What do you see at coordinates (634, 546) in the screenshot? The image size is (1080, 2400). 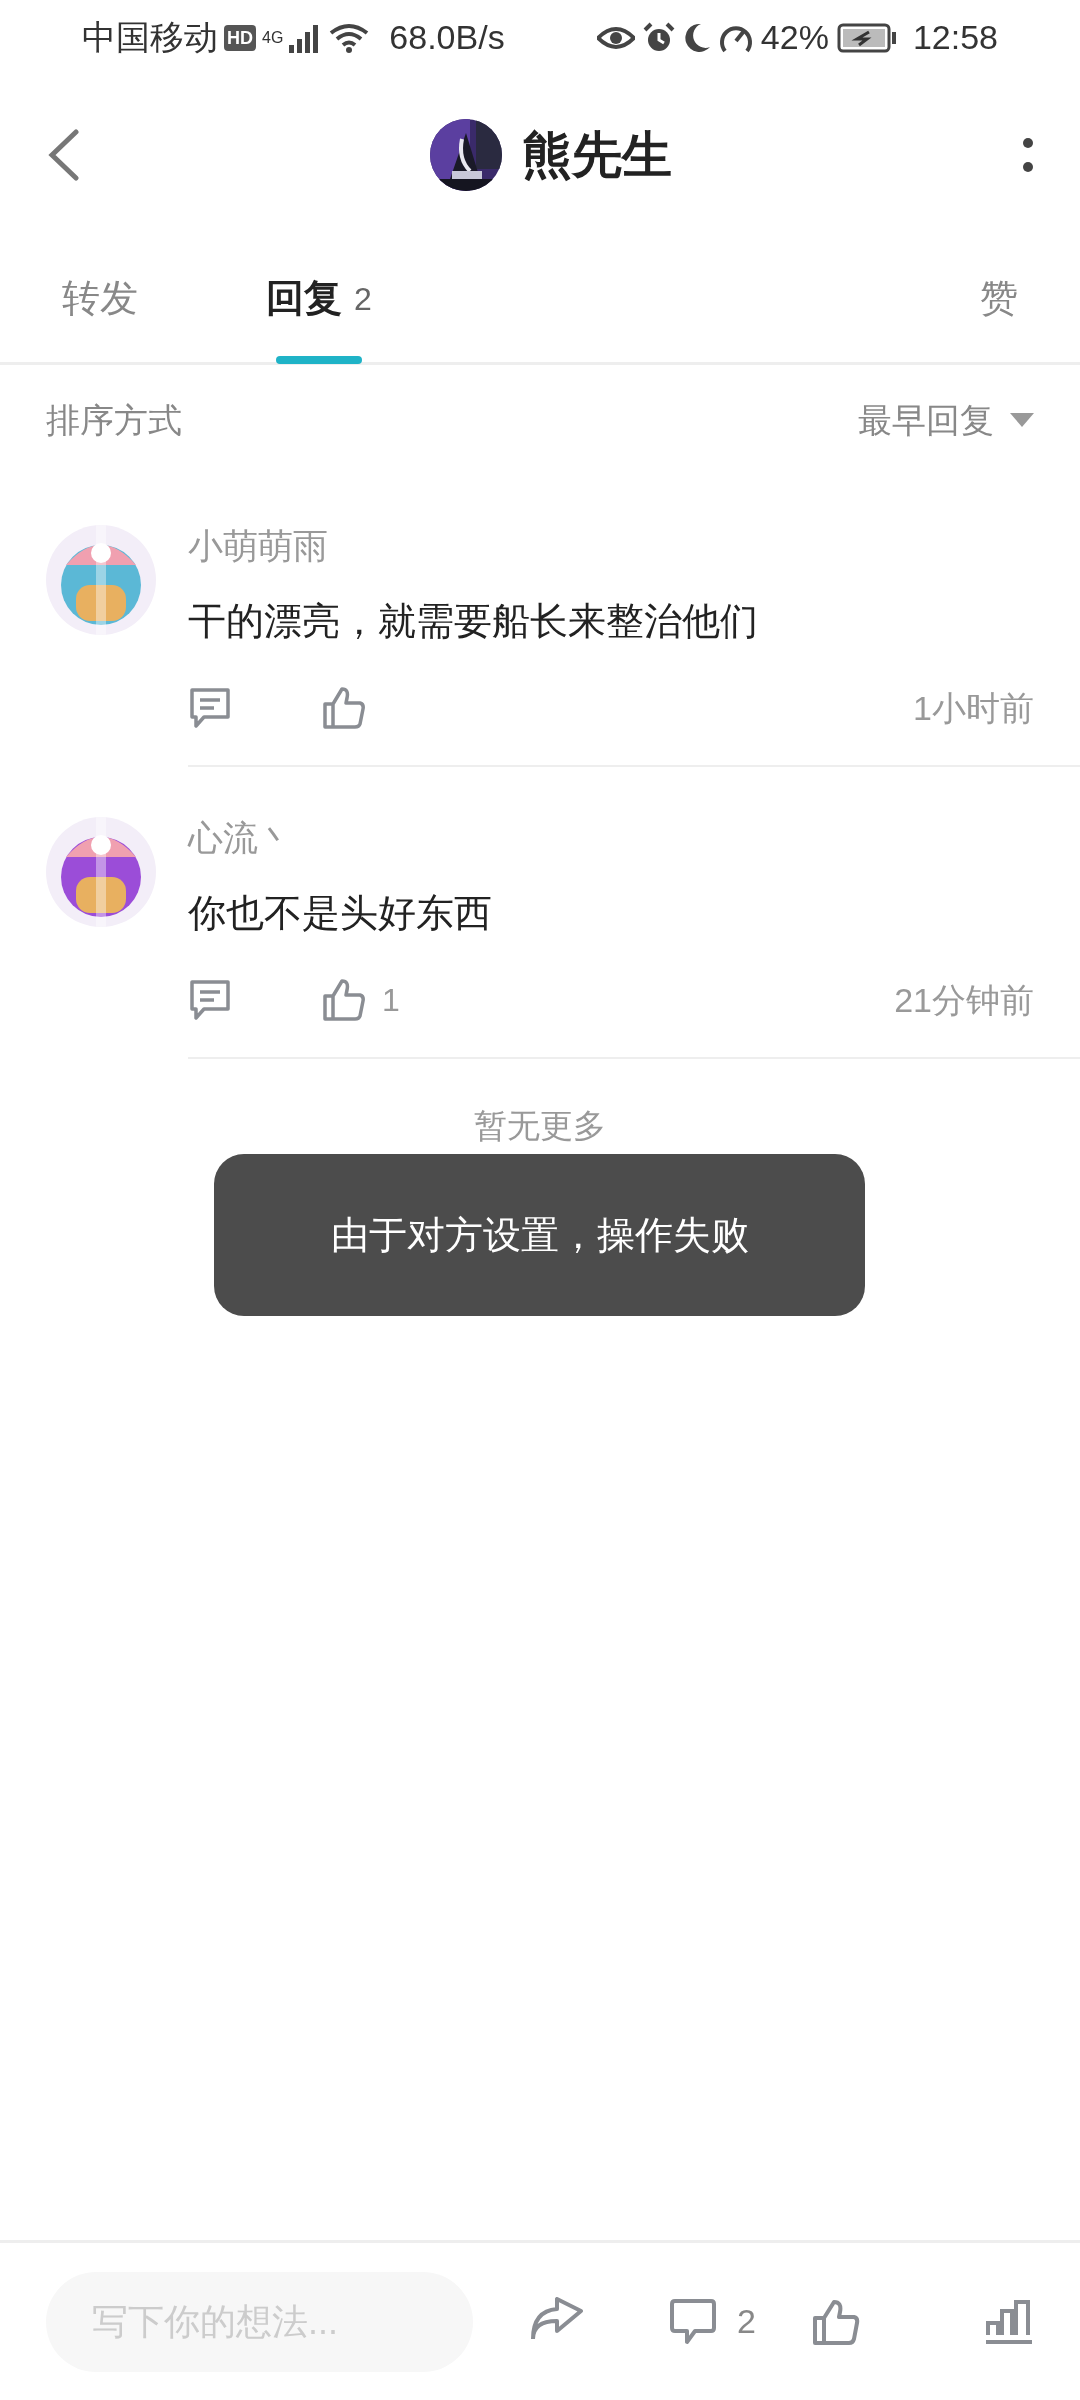 I see `user-name: 小萌萌雨` at bounding box center [634, 546].